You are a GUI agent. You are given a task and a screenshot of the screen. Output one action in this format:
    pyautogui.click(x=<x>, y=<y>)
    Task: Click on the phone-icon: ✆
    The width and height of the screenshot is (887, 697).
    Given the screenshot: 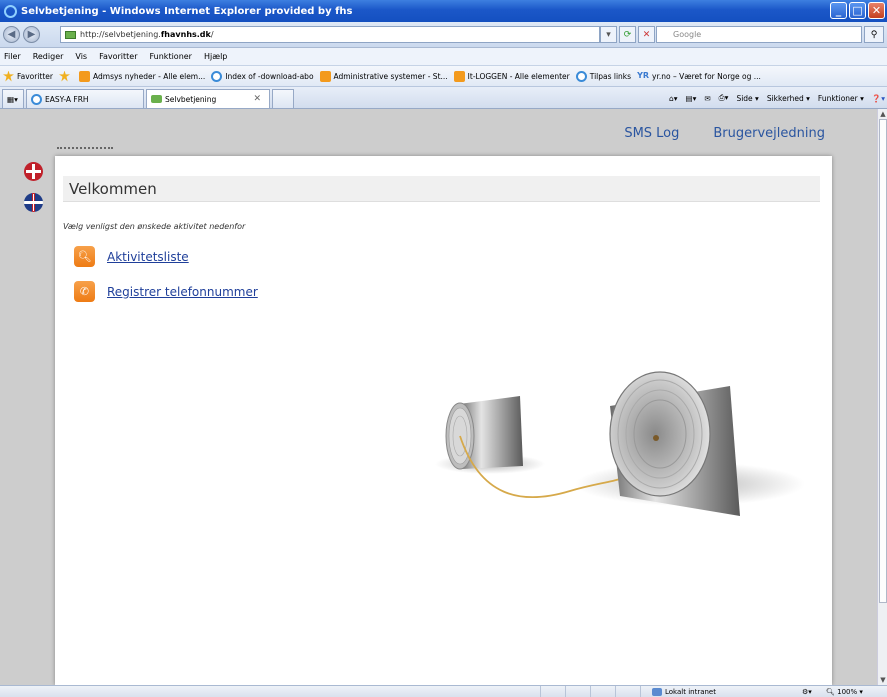 What is the action you would take?
    pyautogui.click(x=84, y=291)
    